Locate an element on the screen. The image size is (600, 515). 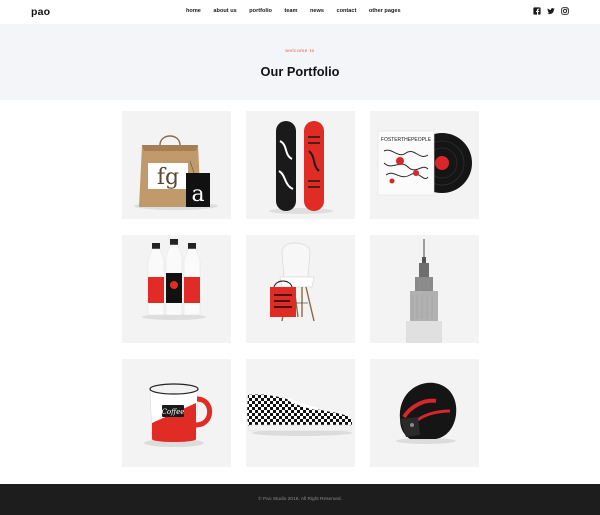
social-links is located at coordinates (548, 11).